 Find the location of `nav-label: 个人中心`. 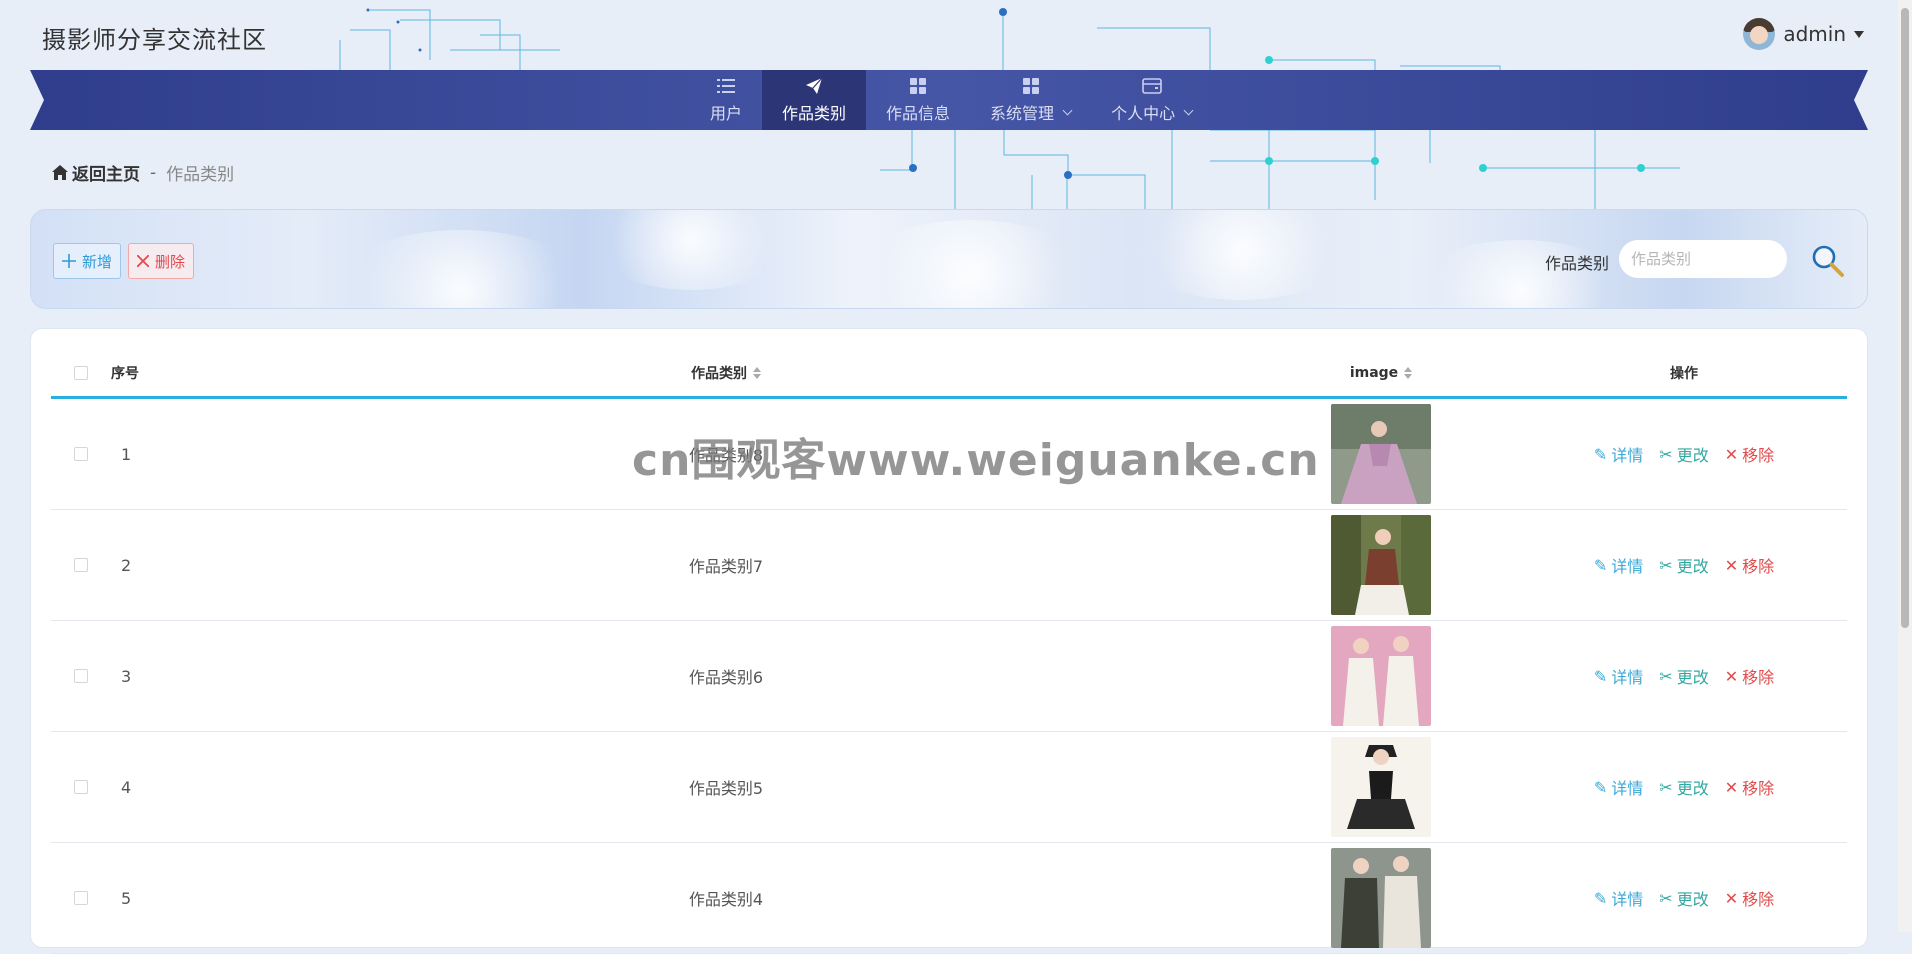

nav-label: 个人中心 is located at coordinates (1143, 113).